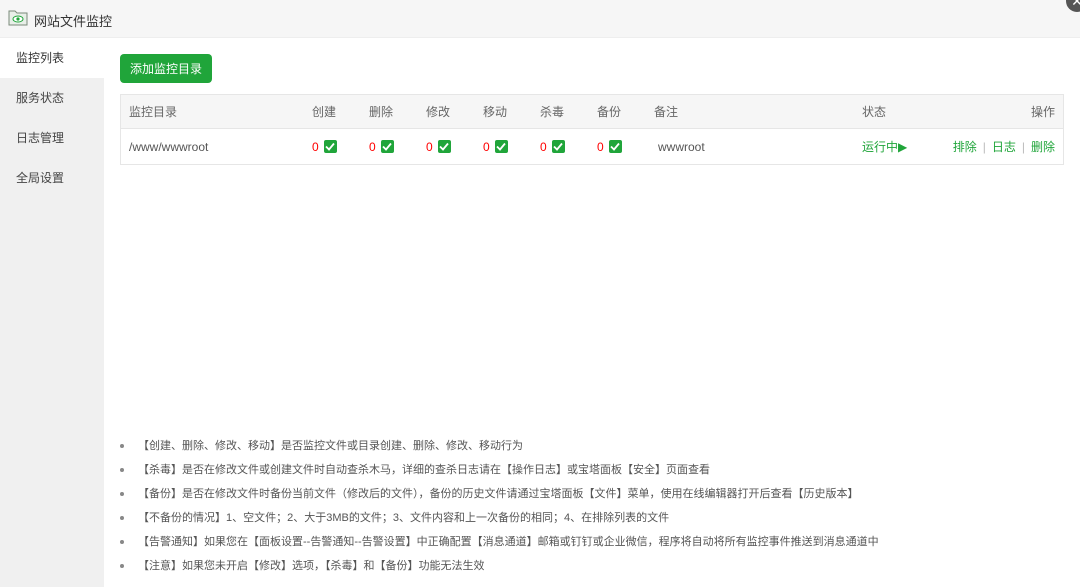 This screenshot has height=587, width=1080. I want to click on folder-eye-icon, so click(18, 18).